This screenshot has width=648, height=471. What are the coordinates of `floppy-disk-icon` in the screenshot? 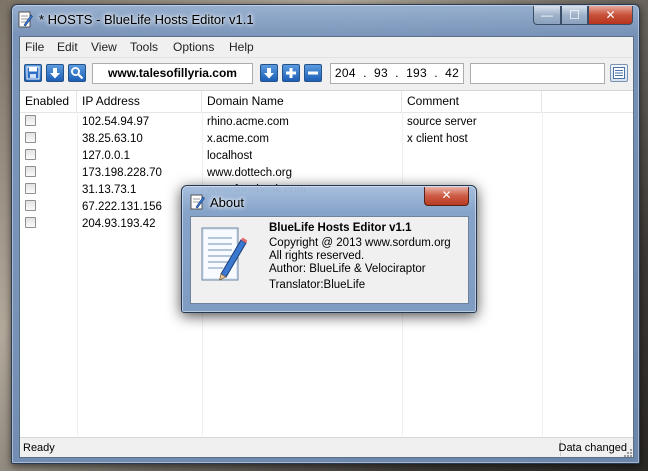 It's located at (33, 73).